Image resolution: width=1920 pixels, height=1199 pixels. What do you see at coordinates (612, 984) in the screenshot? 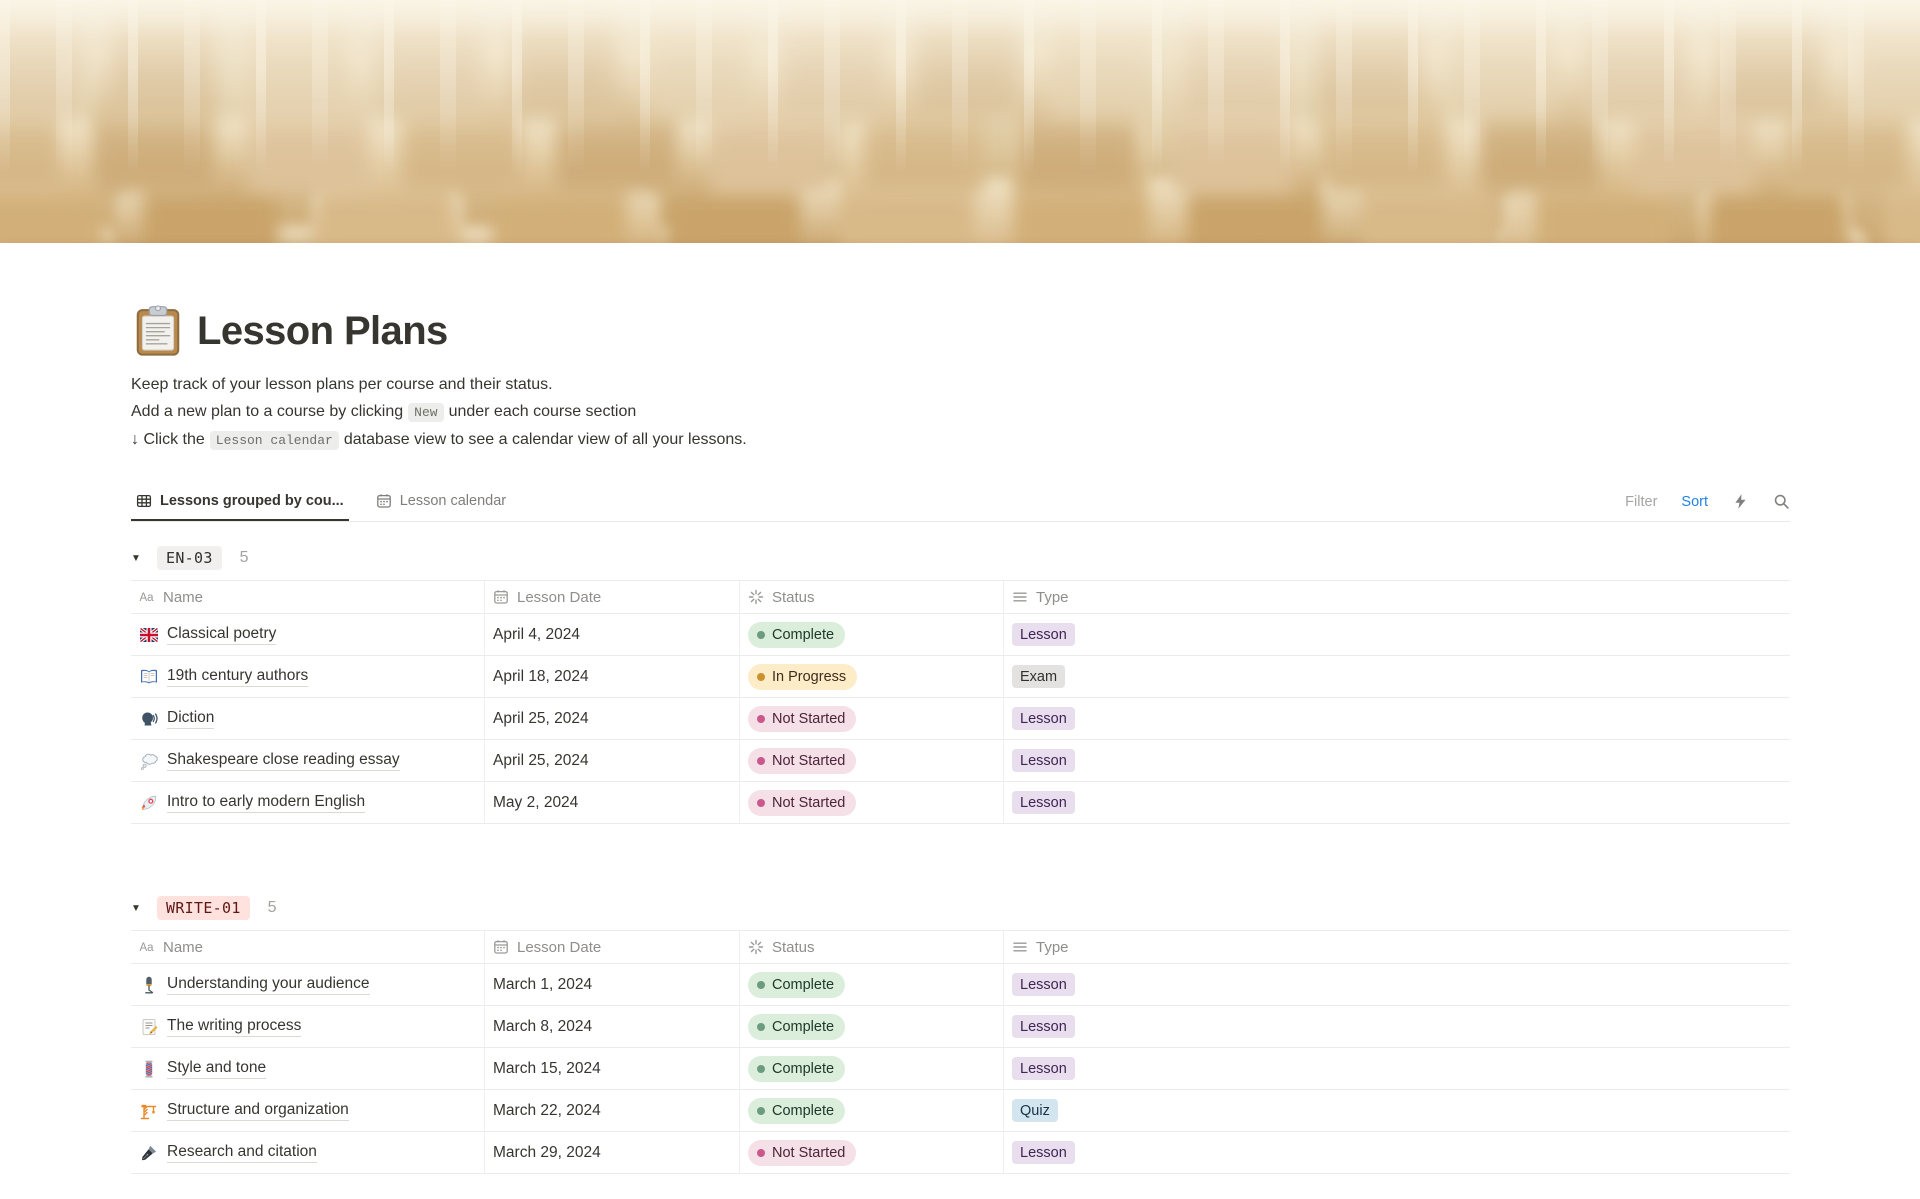
I see `lesson-date: March 1, 2024` at bounding box center [612, 984].